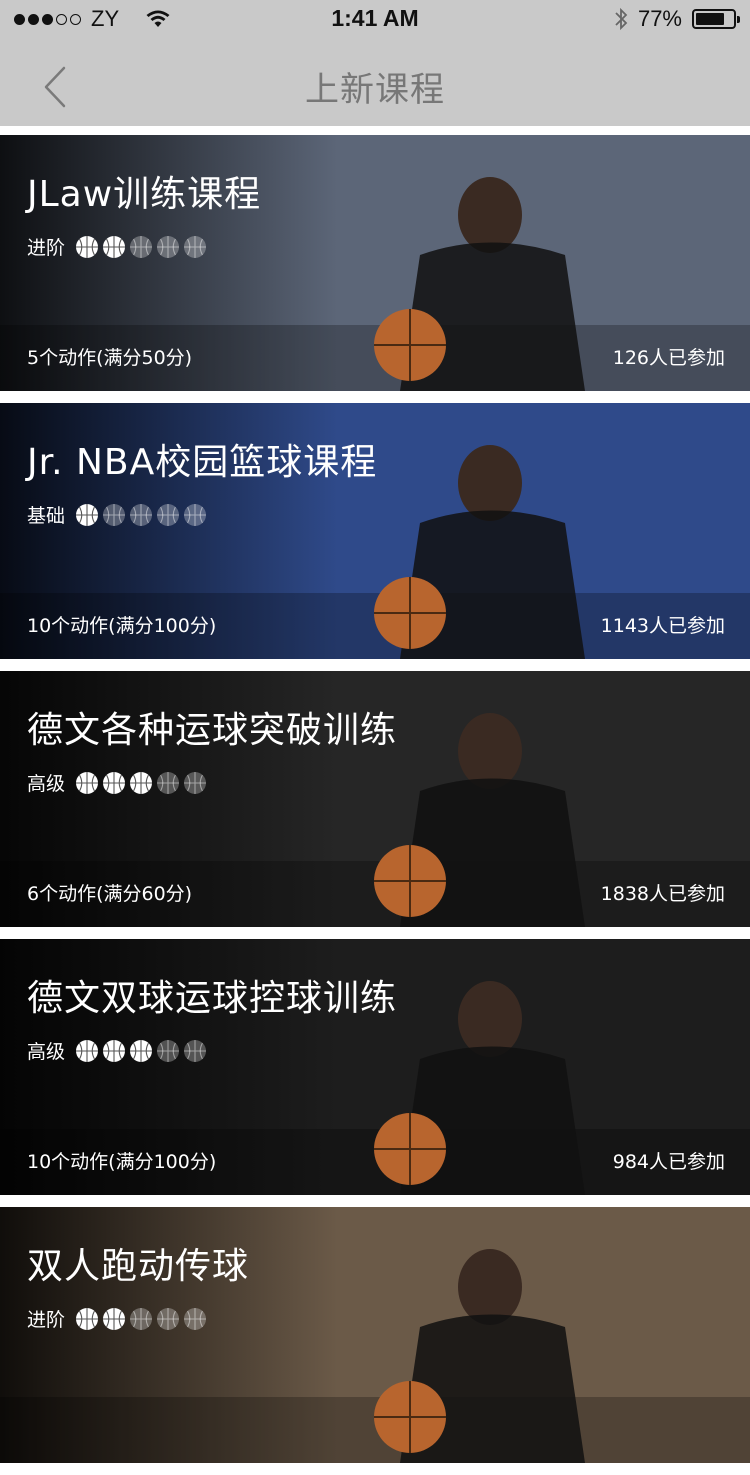  I want to click on participant-count: 126人已参加, so click(668, 358).